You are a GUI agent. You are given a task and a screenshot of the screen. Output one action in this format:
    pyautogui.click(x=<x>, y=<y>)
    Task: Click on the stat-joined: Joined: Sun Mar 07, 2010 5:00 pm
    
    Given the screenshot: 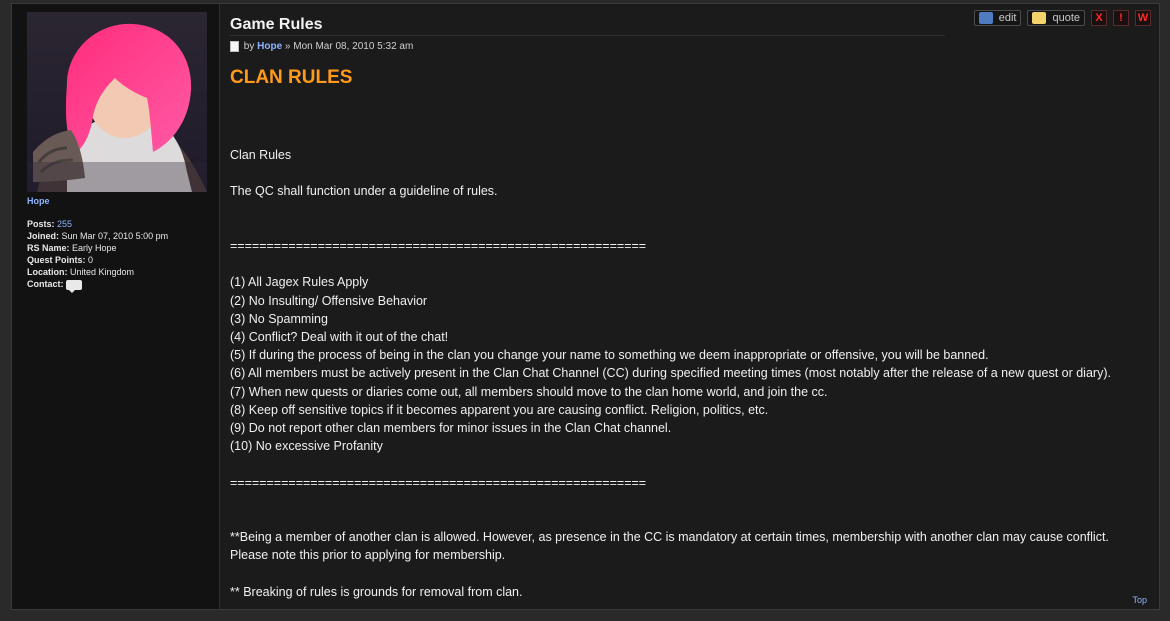 What is the action you would take?
    pyautogui.click(x=117, y=236)
    